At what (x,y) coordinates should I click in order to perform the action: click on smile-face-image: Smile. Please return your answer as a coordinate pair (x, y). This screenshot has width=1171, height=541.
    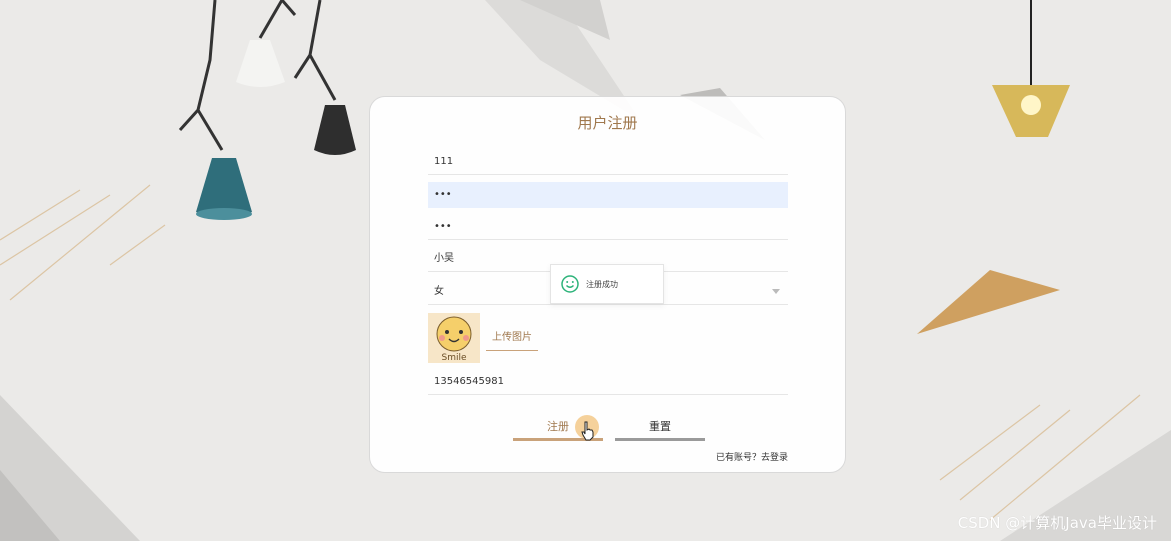
    Looking at the image, I should click on (454, 339).